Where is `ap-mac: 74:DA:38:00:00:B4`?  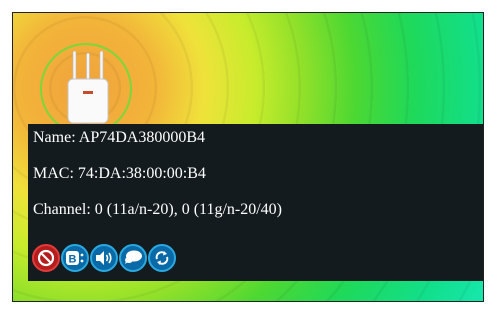 ap-mac: 74:DA:38:00:00:B4 is located at coordinates (141, 173).